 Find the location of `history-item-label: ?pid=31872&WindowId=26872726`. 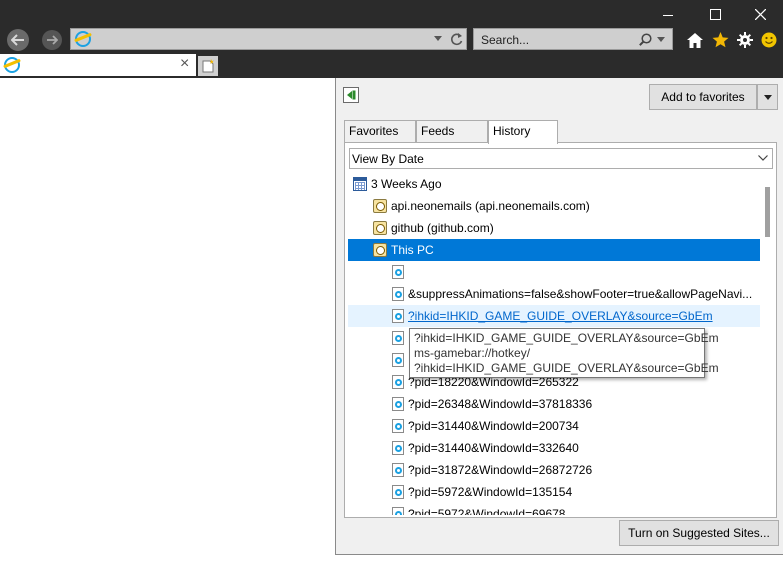

history-item-label: ?pid=31872&WindowId=26872726 is located at coordinates (500, 470).